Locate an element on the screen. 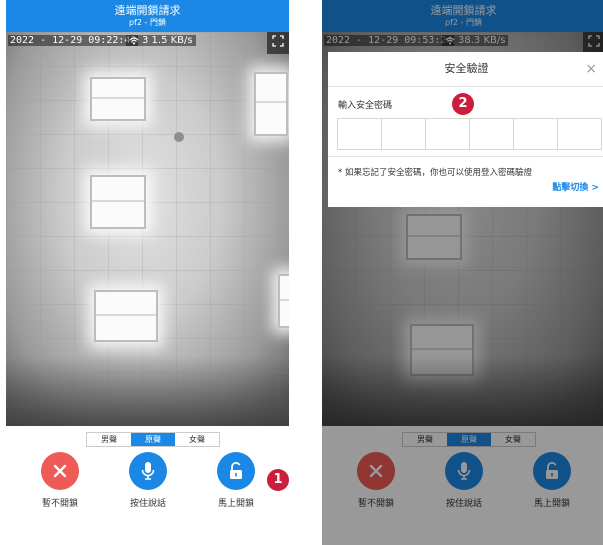 The height and width of the screenshot is (545, 603). close-icon: × is located at coordinates (591, 69).